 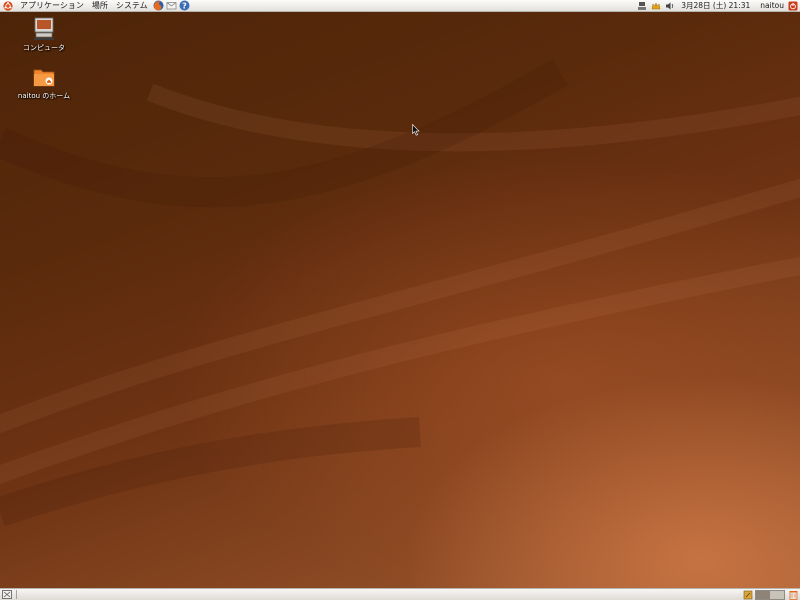 What do you see at coordinates (793, 595) in the screenshot?
I see `trash-icon` at bounding box center [793, 595].